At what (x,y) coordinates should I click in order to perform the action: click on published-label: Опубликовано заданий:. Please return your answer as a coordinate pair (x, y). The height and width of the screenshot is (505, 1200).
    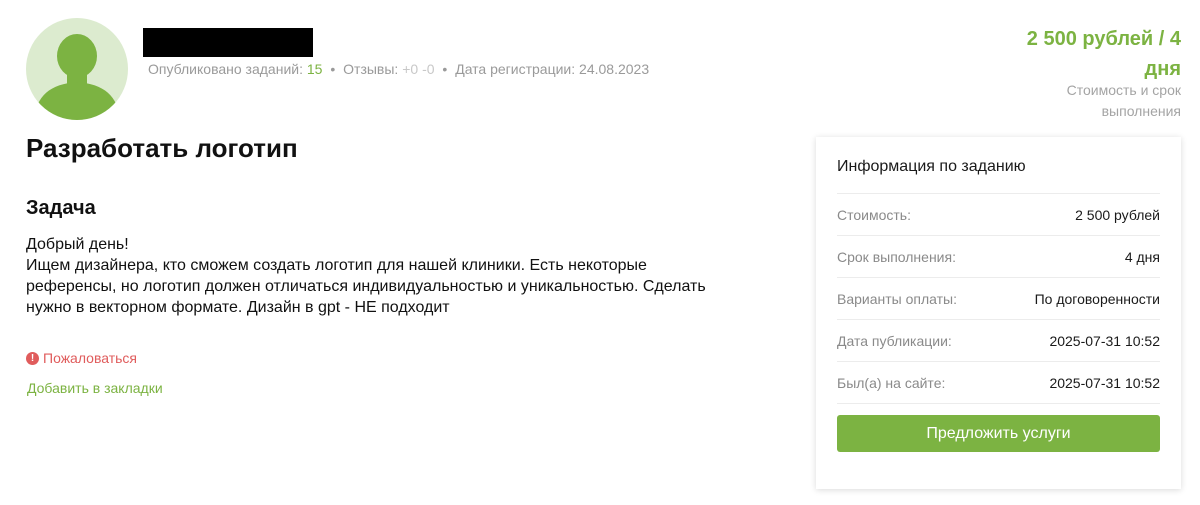
    Looking at the image, I should click on (225, 69).